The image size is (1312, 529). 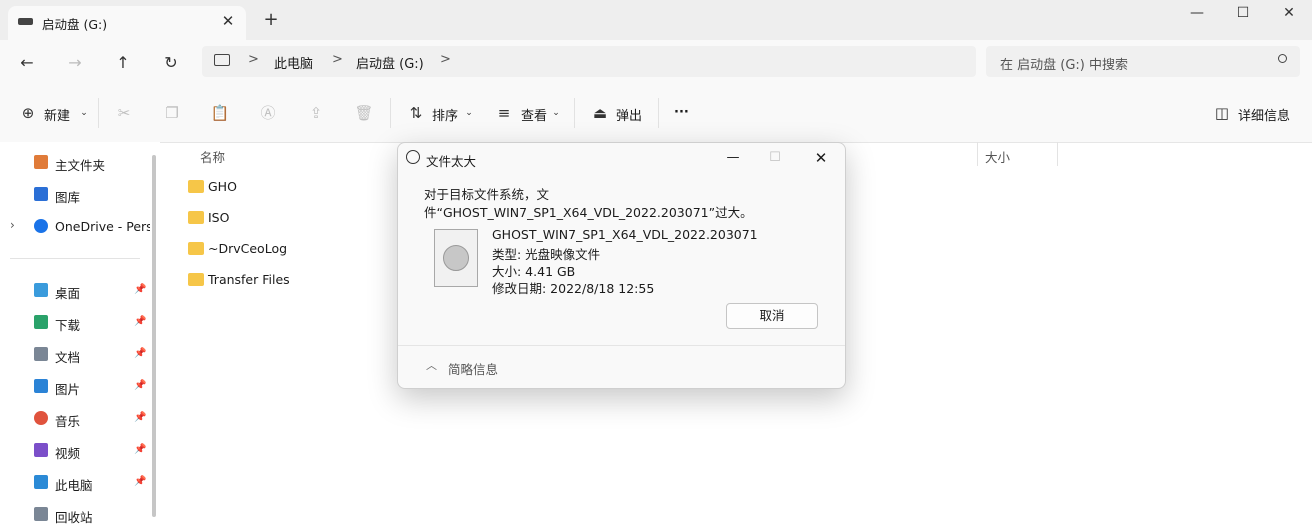 What do you see at coordinates (75, 323) in the screenshot?
I see `sidebar-item-downloads: 下载 📌` at bounding box center [75, 323].